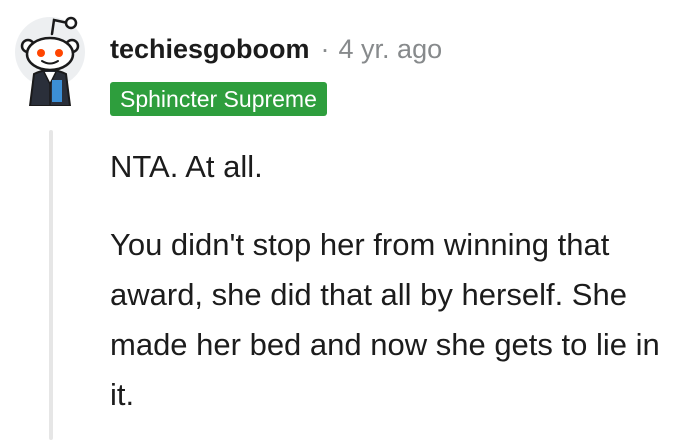 This screenshot has width=700, height=440. I want to click on timestamp-link: 4 yr. ago, so click(391, 49).